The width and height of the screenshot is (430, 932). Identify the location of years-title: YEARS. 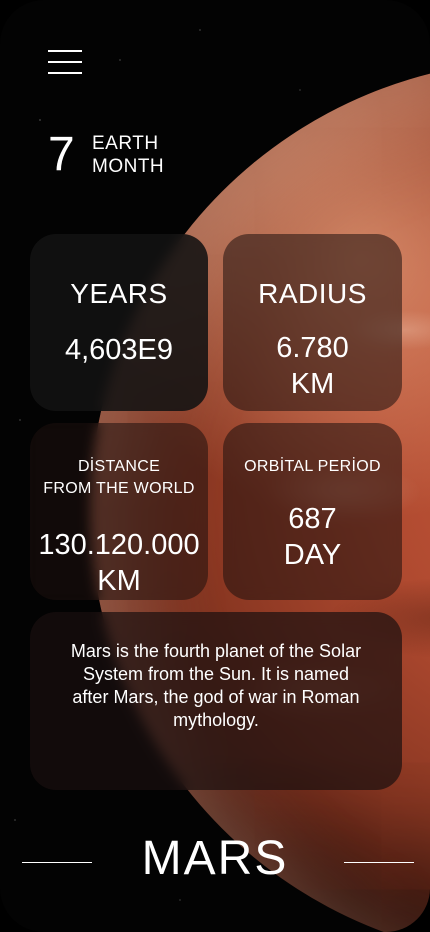
(119, 293).